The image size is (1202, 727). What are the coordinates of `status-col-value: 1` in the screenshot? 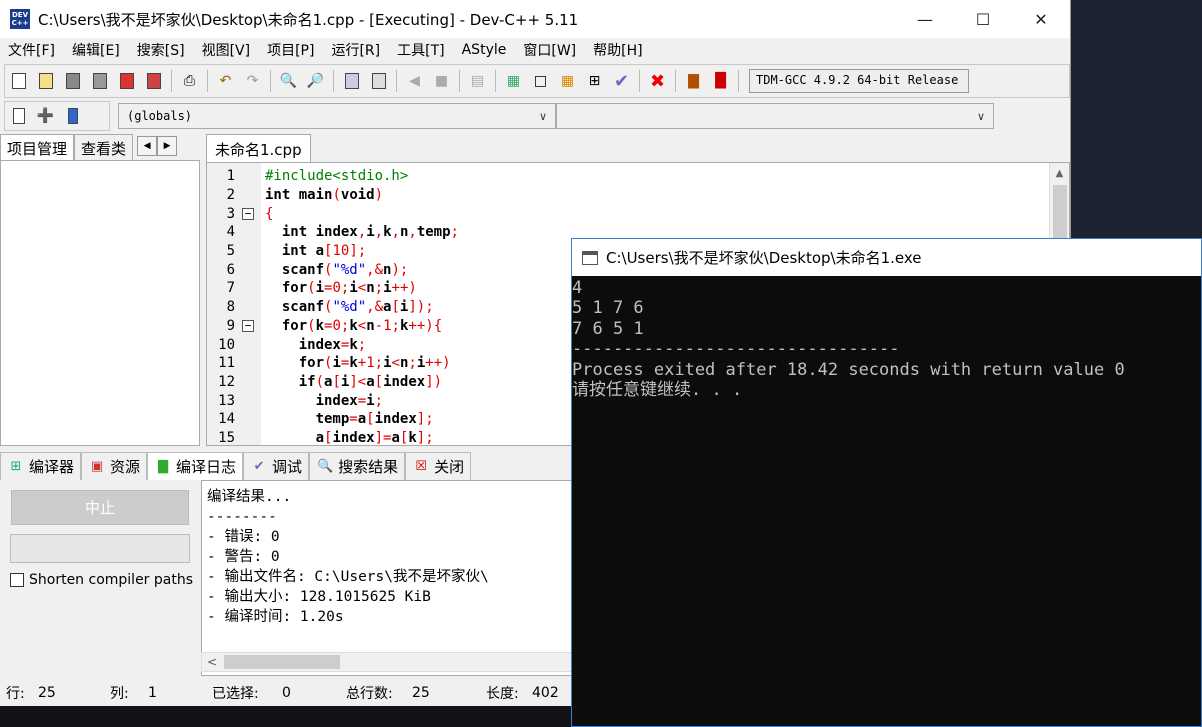 It's located at (152, 693).